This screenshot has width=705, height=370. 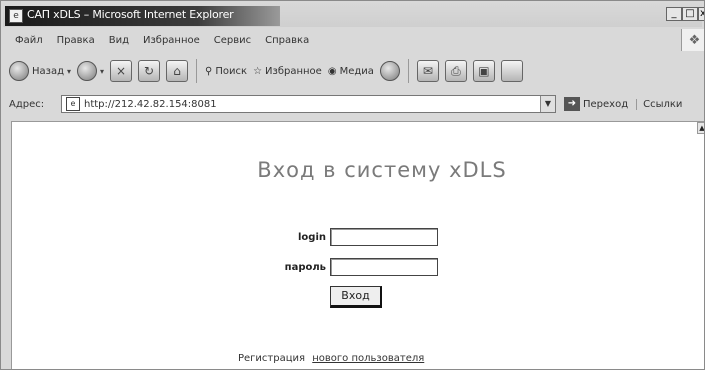 I want to click on register-line: Регистрация нового пользователя, so click(x=331, y=358).